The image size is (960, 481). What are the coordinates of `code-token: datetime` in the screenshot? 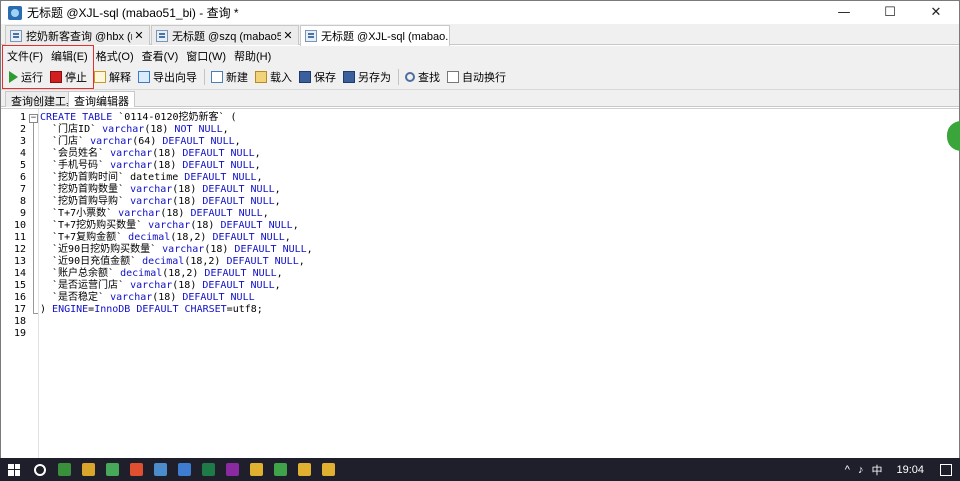 It's located at (157, 177).